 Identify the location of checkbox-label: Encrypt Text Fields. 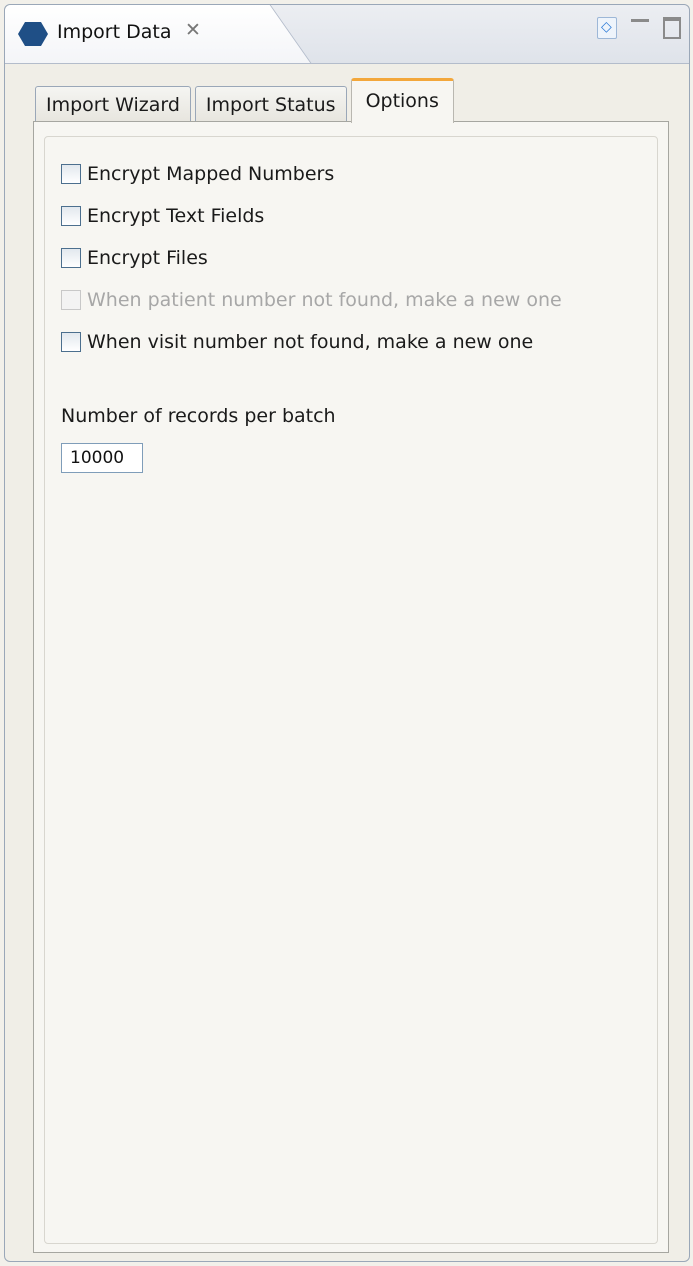
(176, 216).